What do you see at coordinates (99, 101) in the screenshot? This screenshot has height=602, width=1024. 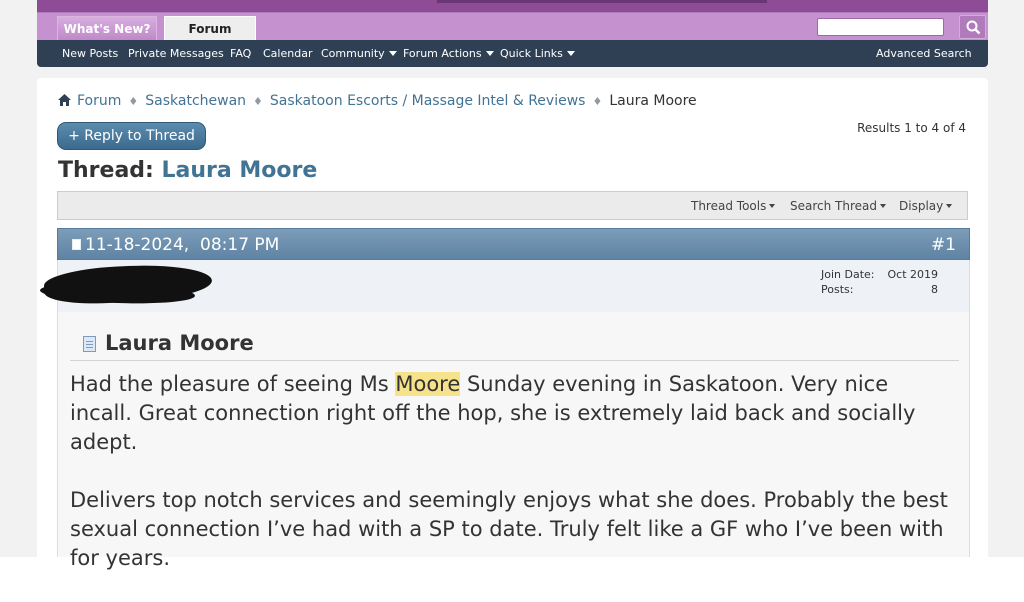 I see `breadcrumb-forum: Forum` at bounding box center [99, 101].